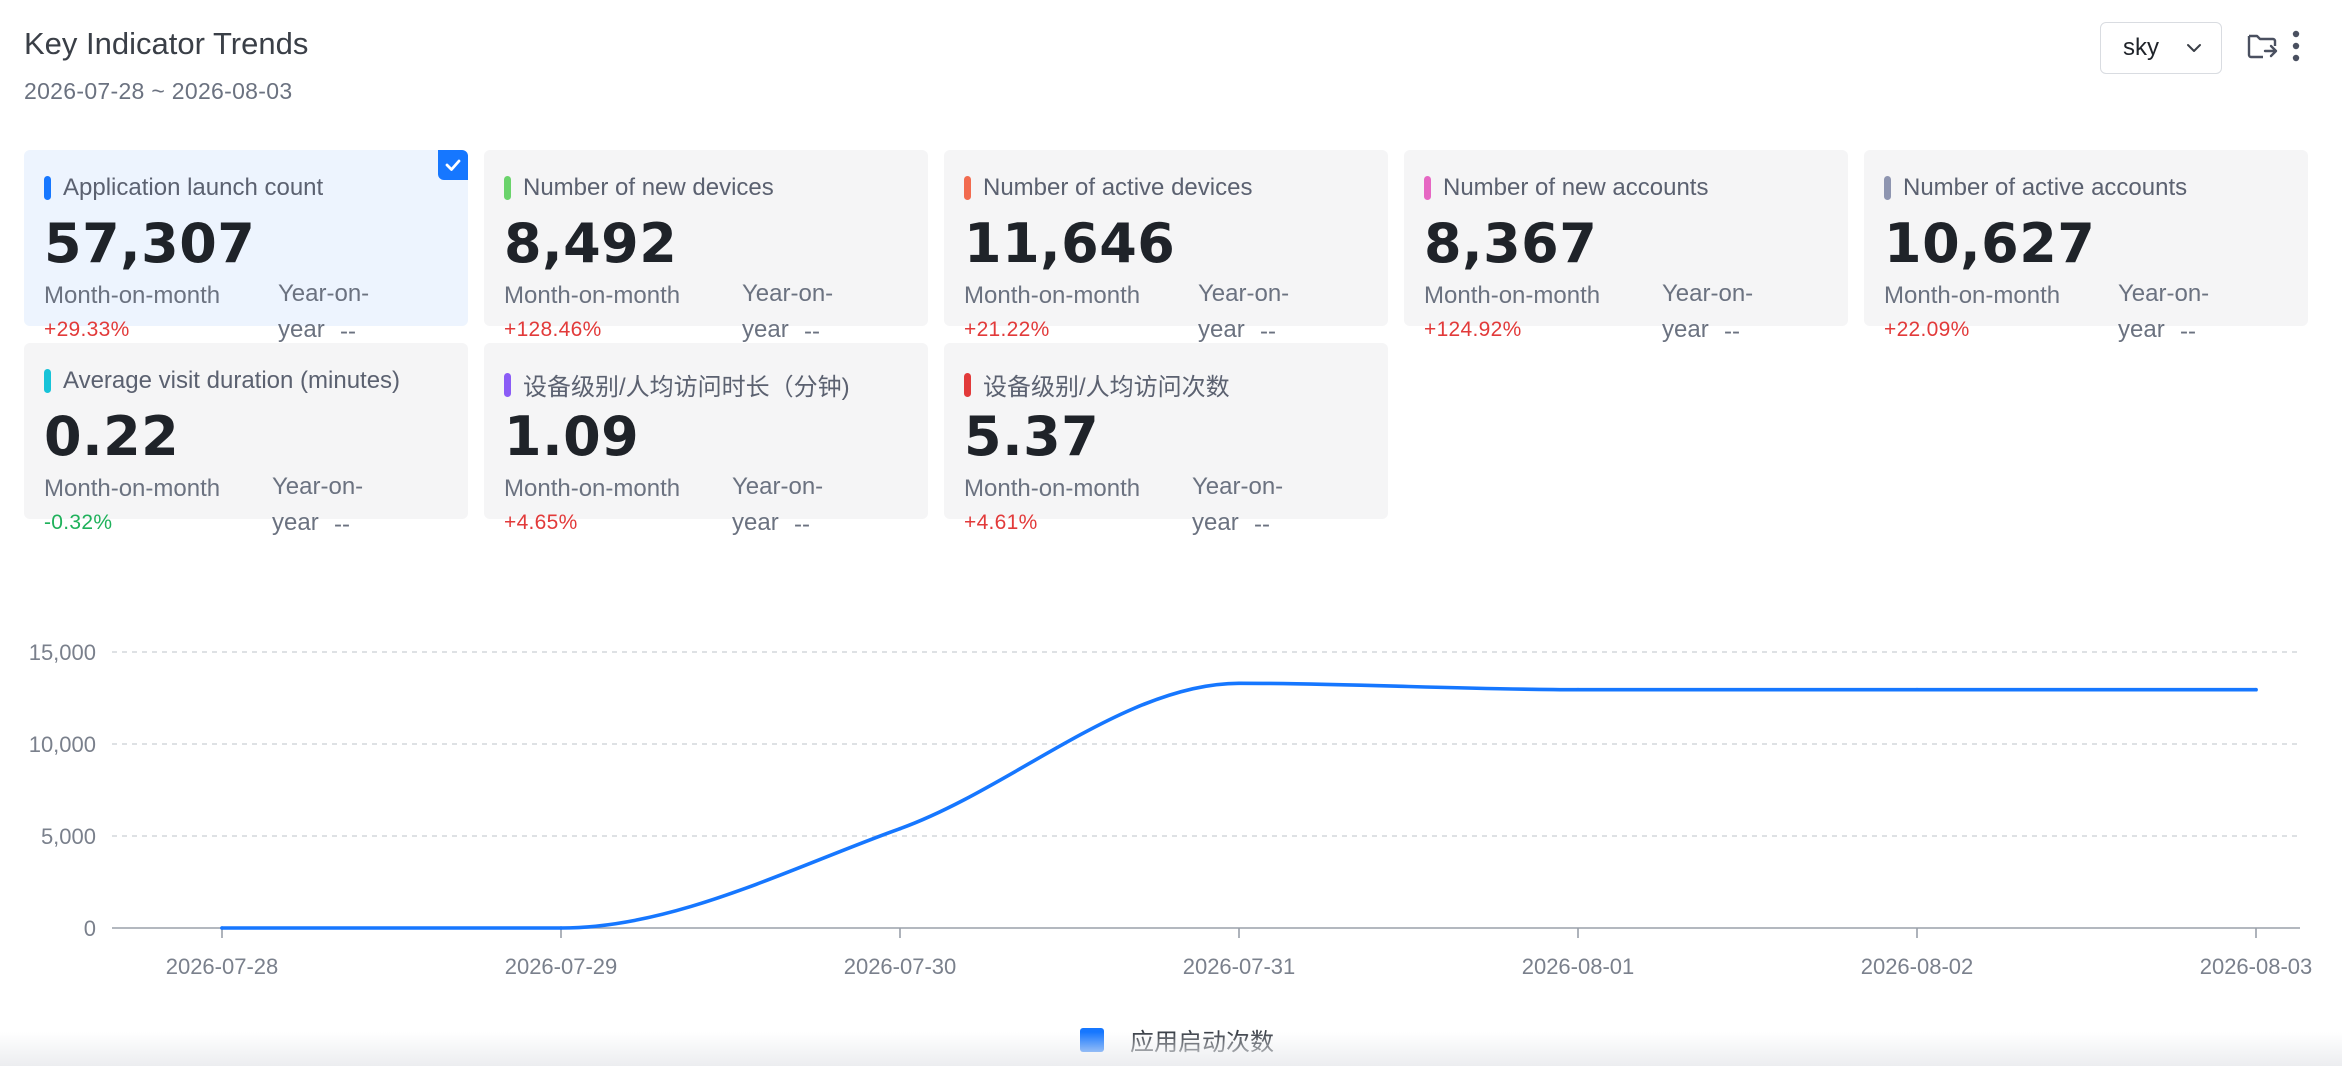 This screenshot has width=2342, height=1066. What do you see at coordinates (166, 43) in the screenshot?
I see `page-title: Key Indicator Trends` at bounding box center [166, 43].